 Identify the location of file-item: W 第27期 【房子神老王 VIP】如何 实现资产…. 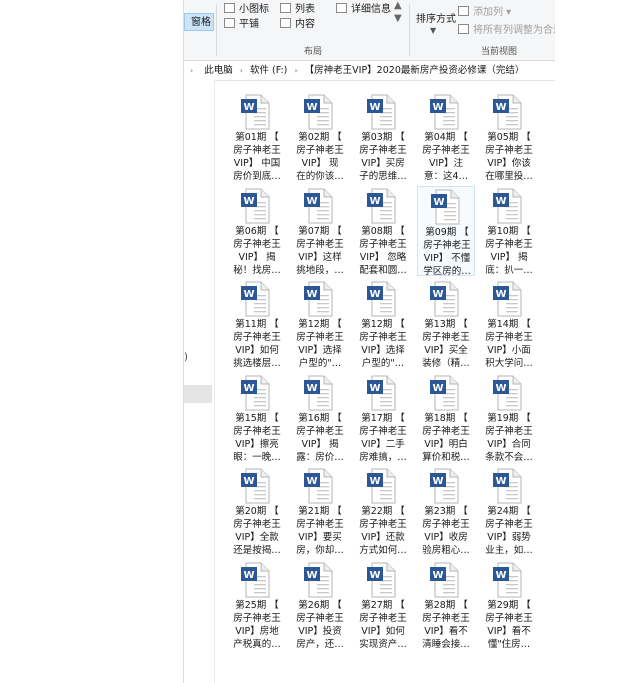
(383, 605).